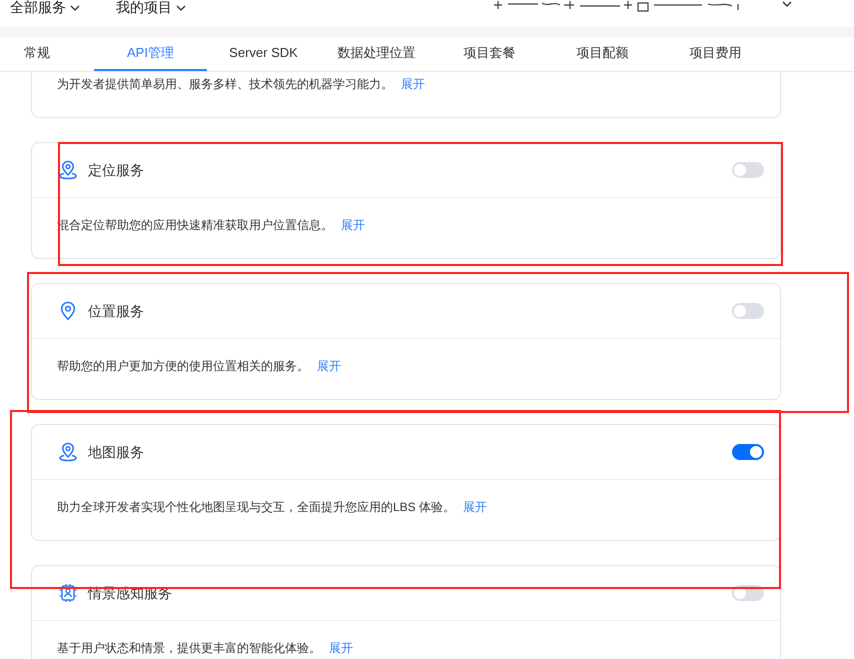 Image resolution: width=854 pixels, height=659 pixels. What do you see at coordinates (116, 170) in the screenshot?
I see `service-title: 定位服务` at bounding box center [116, 170].